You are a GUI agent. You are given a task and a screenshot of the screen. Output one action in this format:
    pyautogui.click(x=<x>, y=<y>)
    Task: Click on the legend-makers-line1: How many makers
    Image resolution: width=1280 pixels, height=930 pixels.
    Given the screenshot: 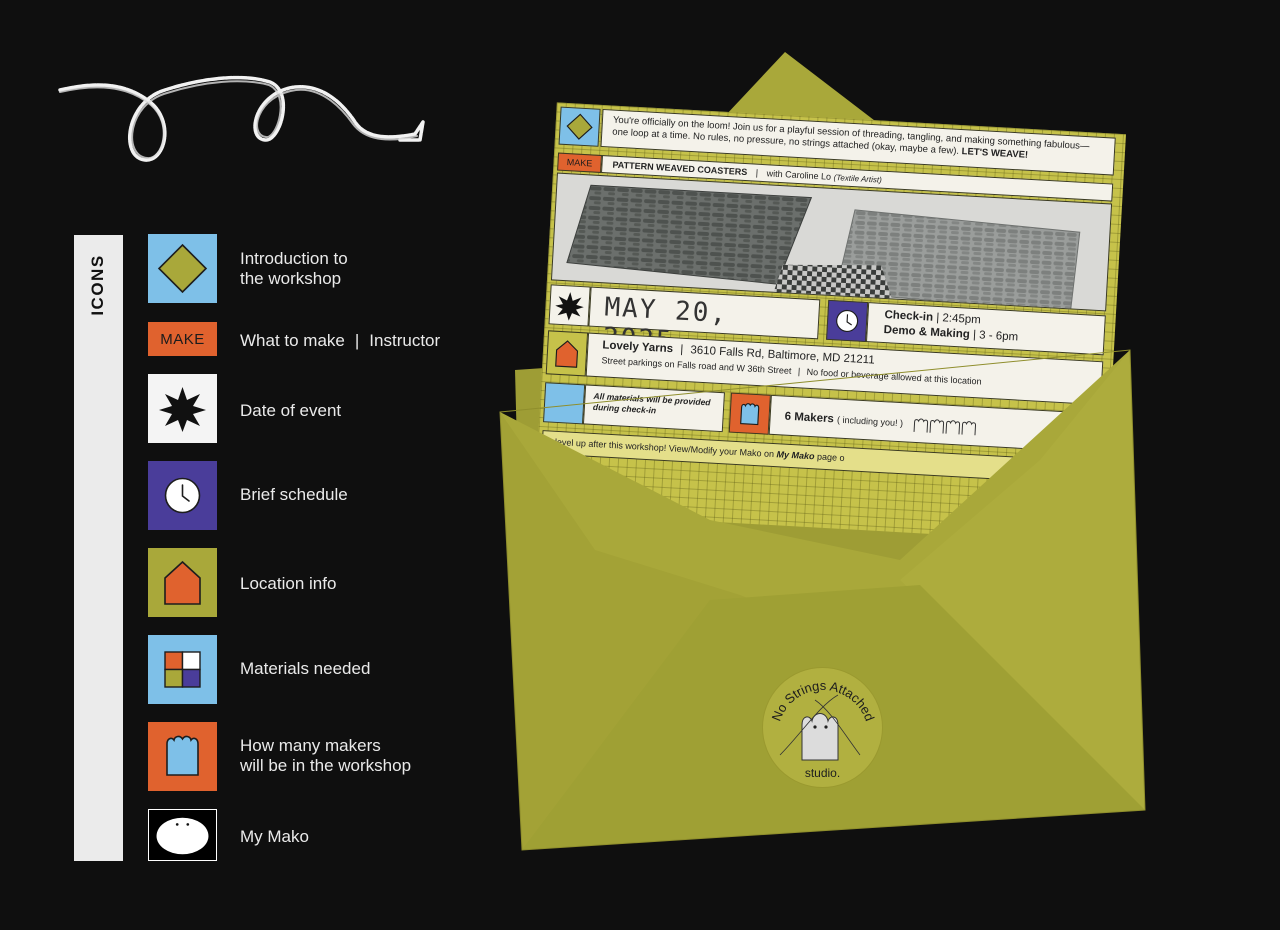 What is the action you would take?
    pyautogui.click(x=310, y=745)
    